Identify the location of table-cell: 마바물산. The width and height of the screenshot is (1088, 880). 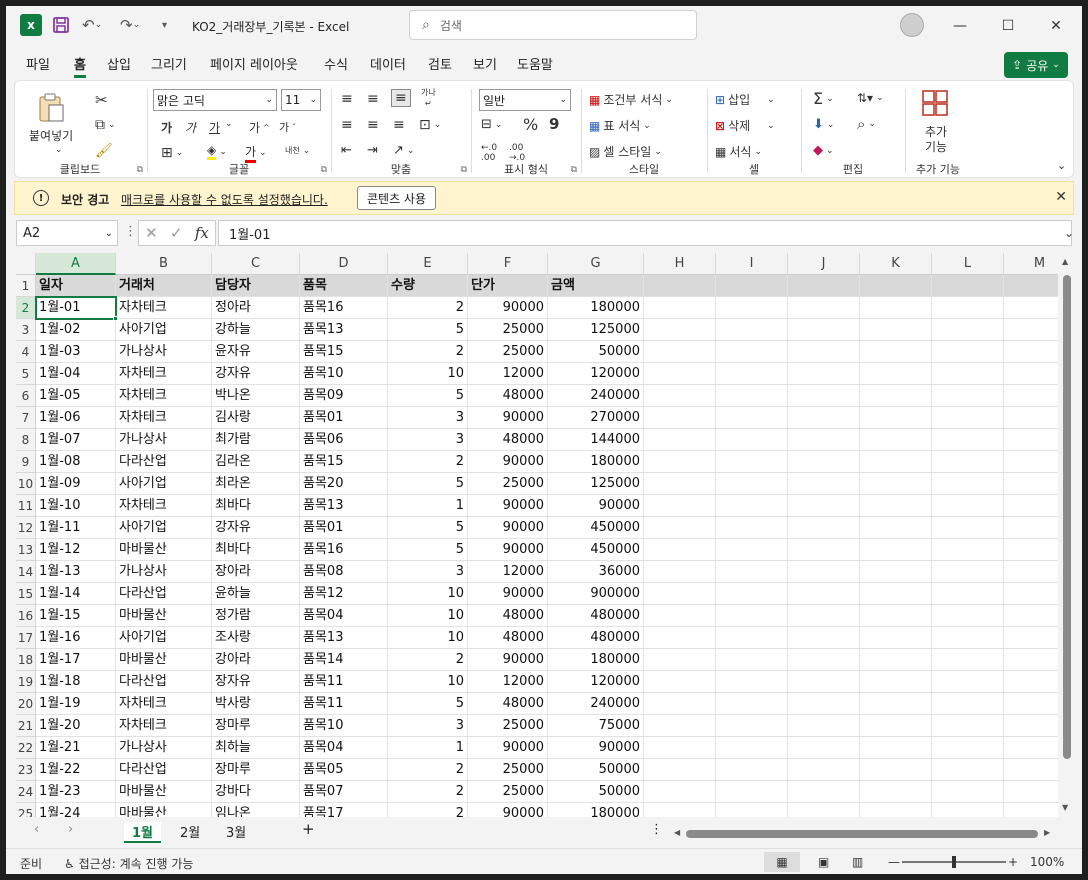
(164, 616).